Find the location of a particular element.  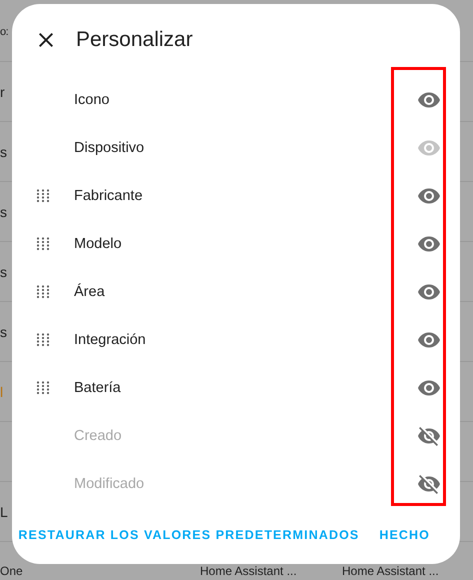

column-label: Dispositivo is located at coordinates (109, 148).